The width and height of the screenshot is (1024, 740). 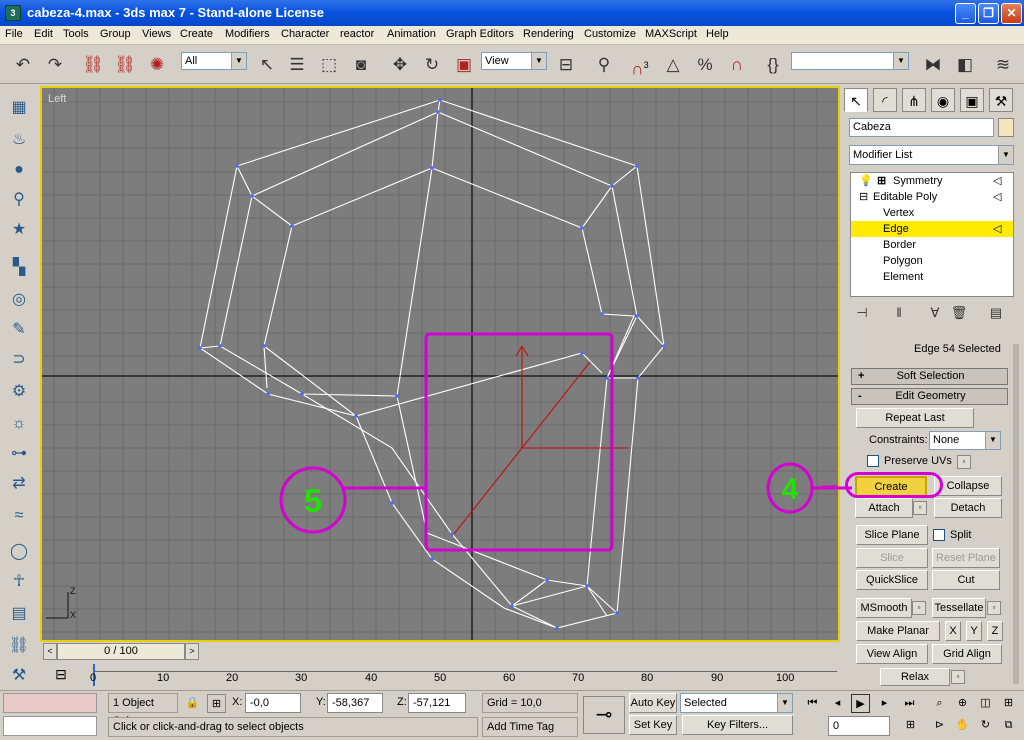 What do you see at coordinates (1008, 725) in the screenshot?
I see `maximize-viewport-icon: ⧉` at bounding box center [1008, 725].